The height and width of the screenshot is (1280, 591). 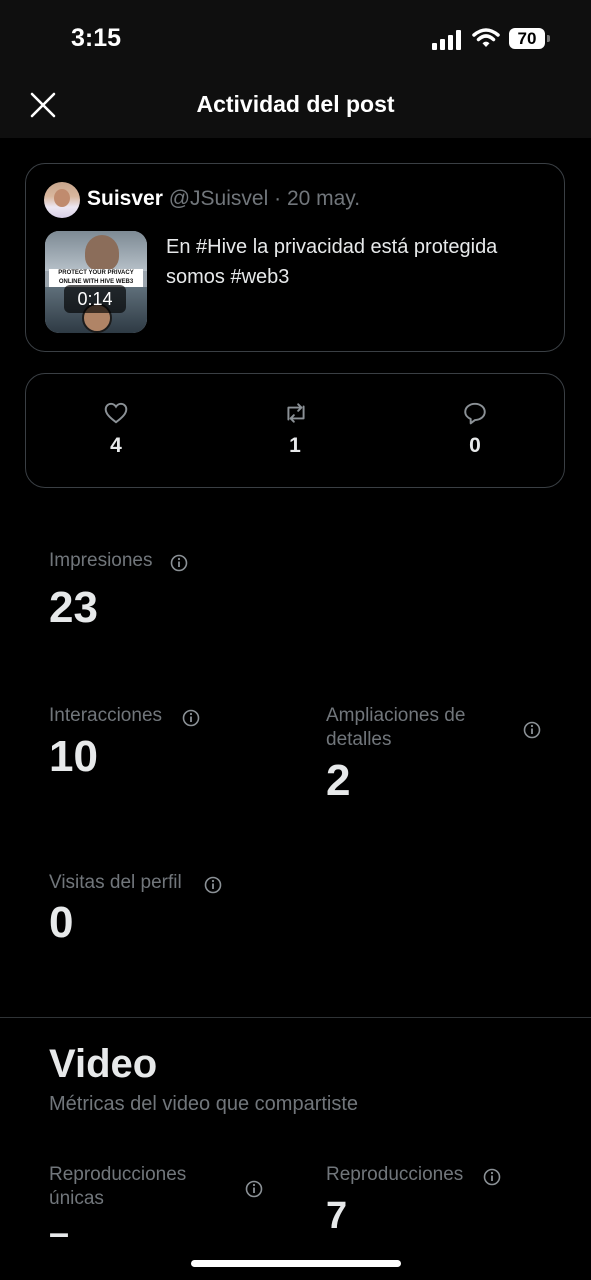 What do you see at coordinates (295, 104) in the screenshot?
I see `page-title: Actividad del post` at bounding box center [295, 104].